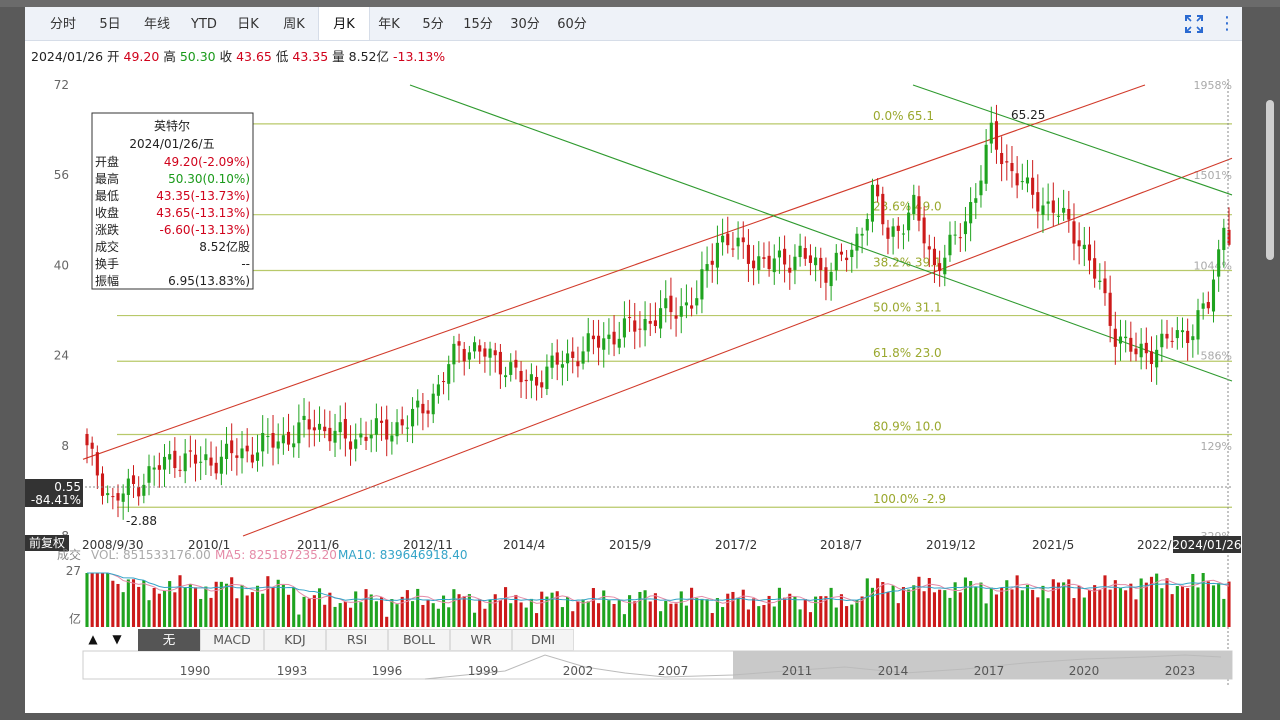  I want to click on y-tick-2: 40, so click(61, 265).